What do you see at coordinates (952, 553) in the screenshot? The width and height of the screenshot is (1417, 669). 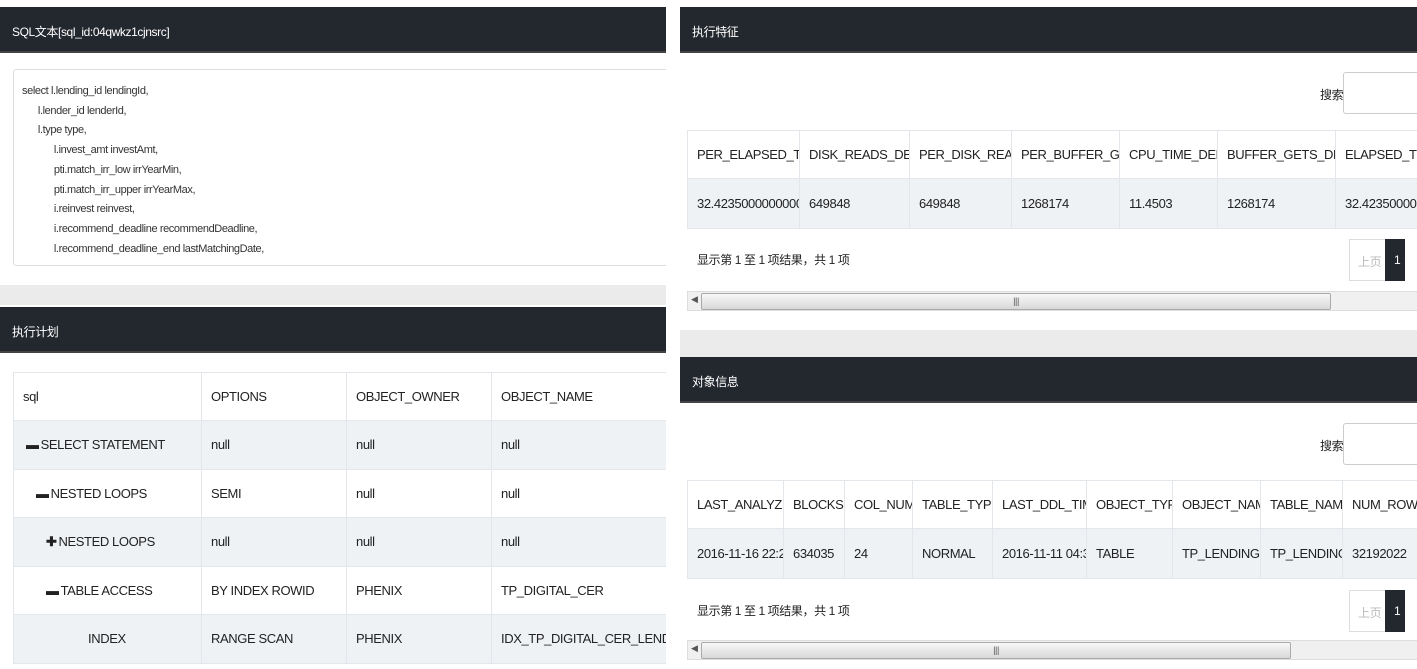 I see `table-cell: NORMAL` at bounding box center [952, 553].